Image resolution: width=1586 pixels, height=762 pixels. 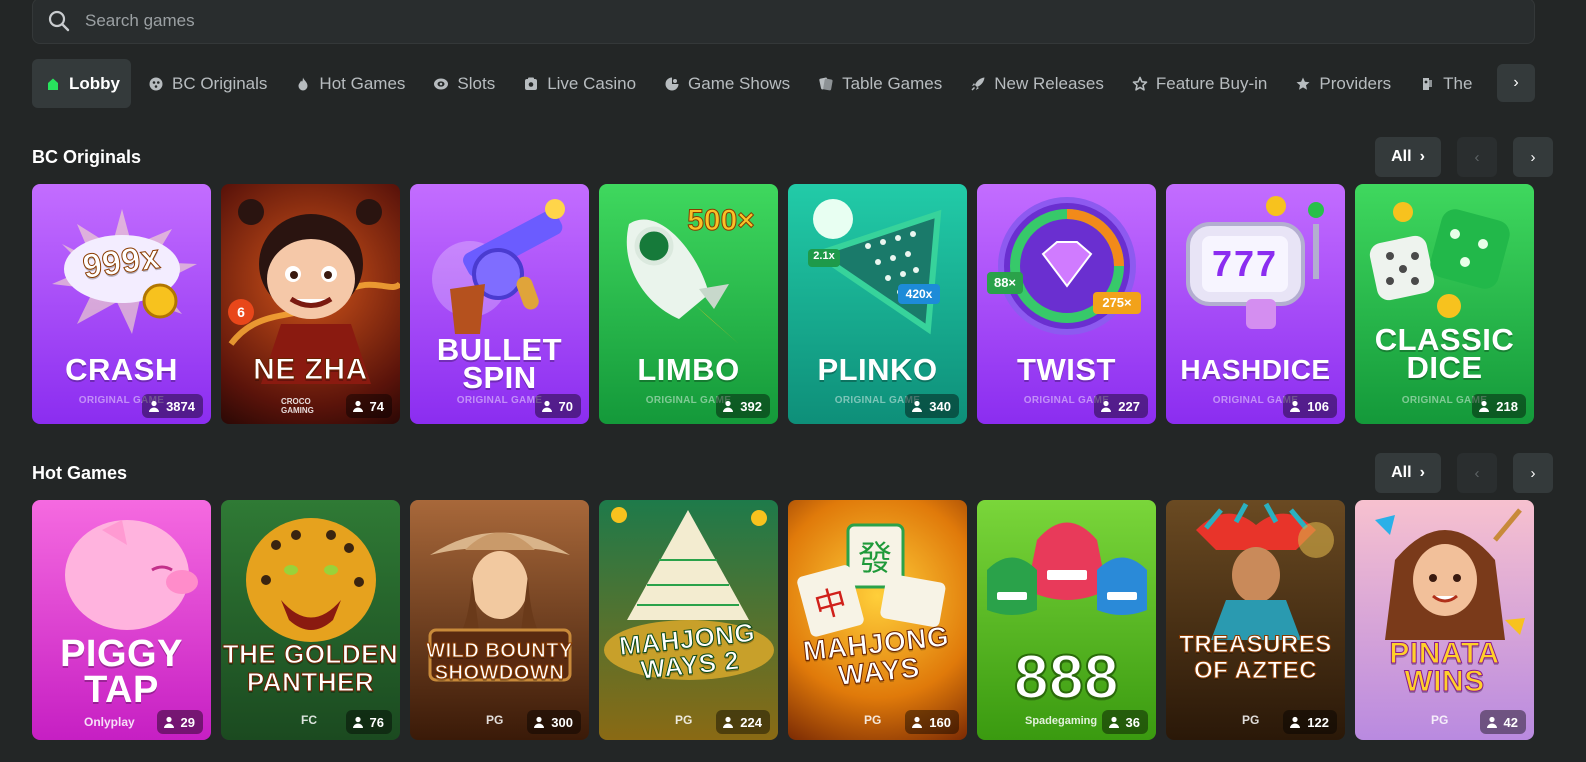 I want to click on svg-text: 發, so click(x=875, y=559).